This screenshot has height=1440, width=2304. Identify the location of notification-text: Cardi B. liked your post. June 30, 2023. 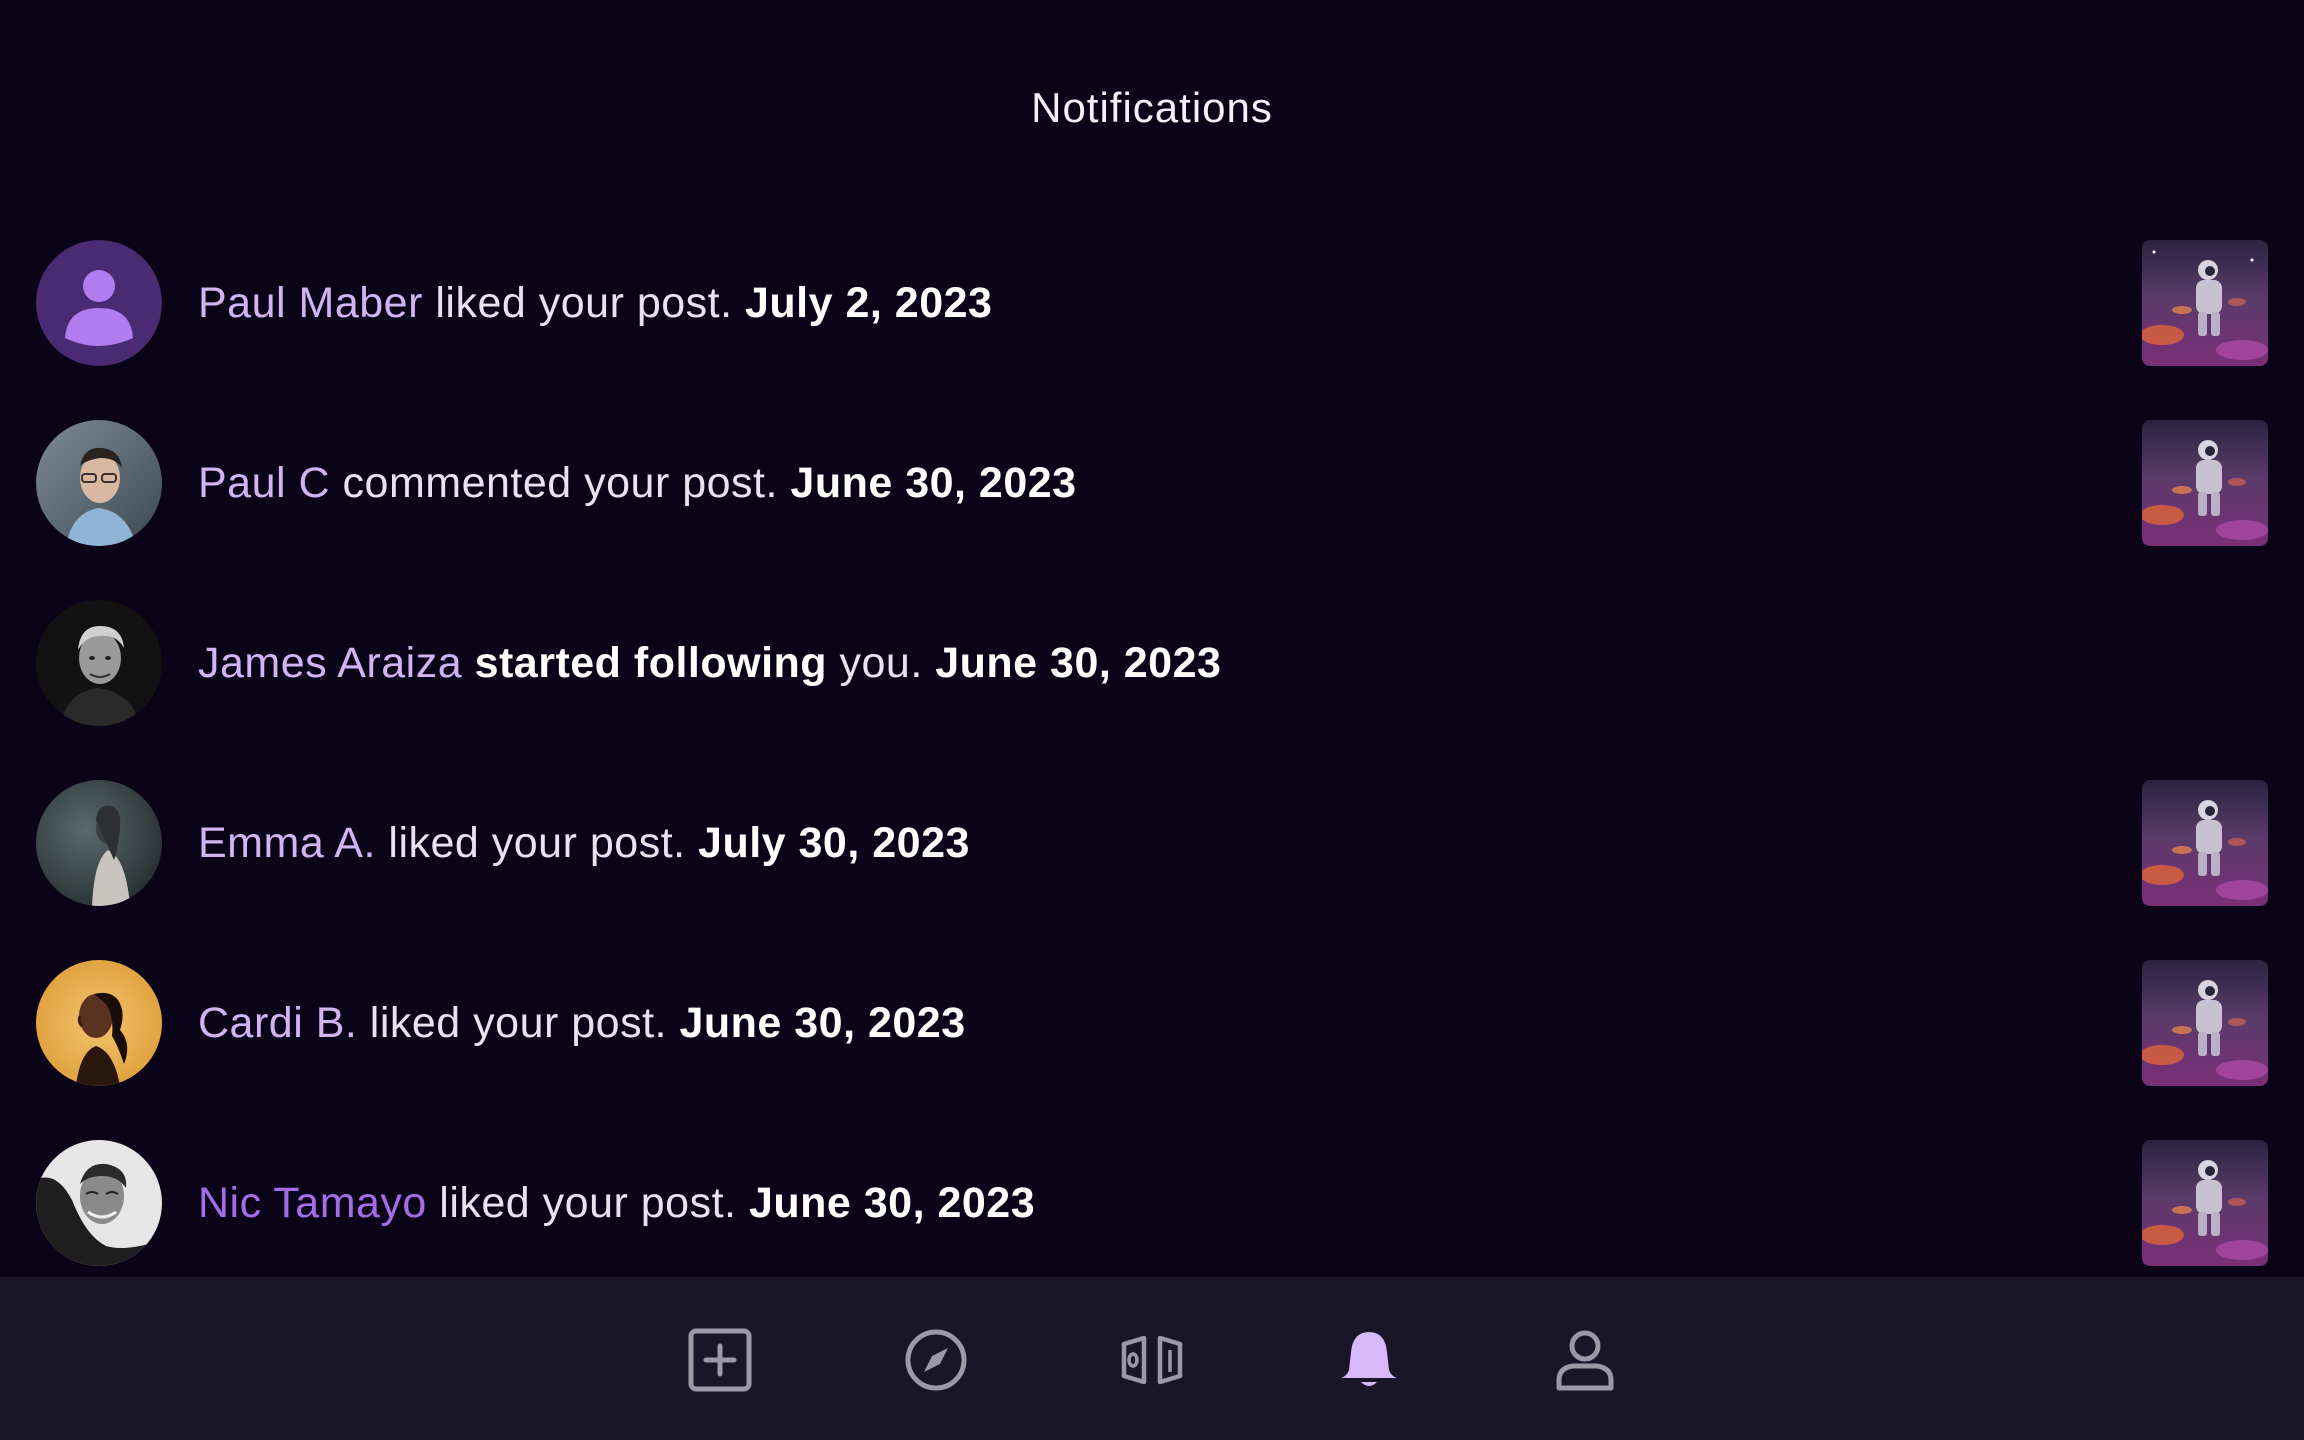
(582, 1023).